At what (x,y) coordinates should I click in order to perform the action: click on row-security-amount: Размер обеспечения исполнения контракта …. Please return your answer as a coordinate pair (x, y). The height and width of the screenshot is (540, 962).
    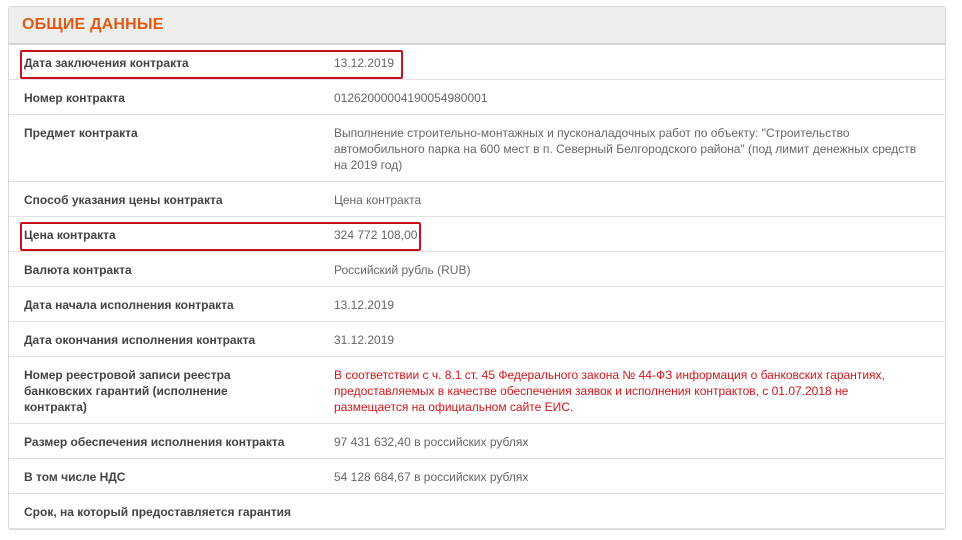
    Looking at the image, I should click on (477, 441).